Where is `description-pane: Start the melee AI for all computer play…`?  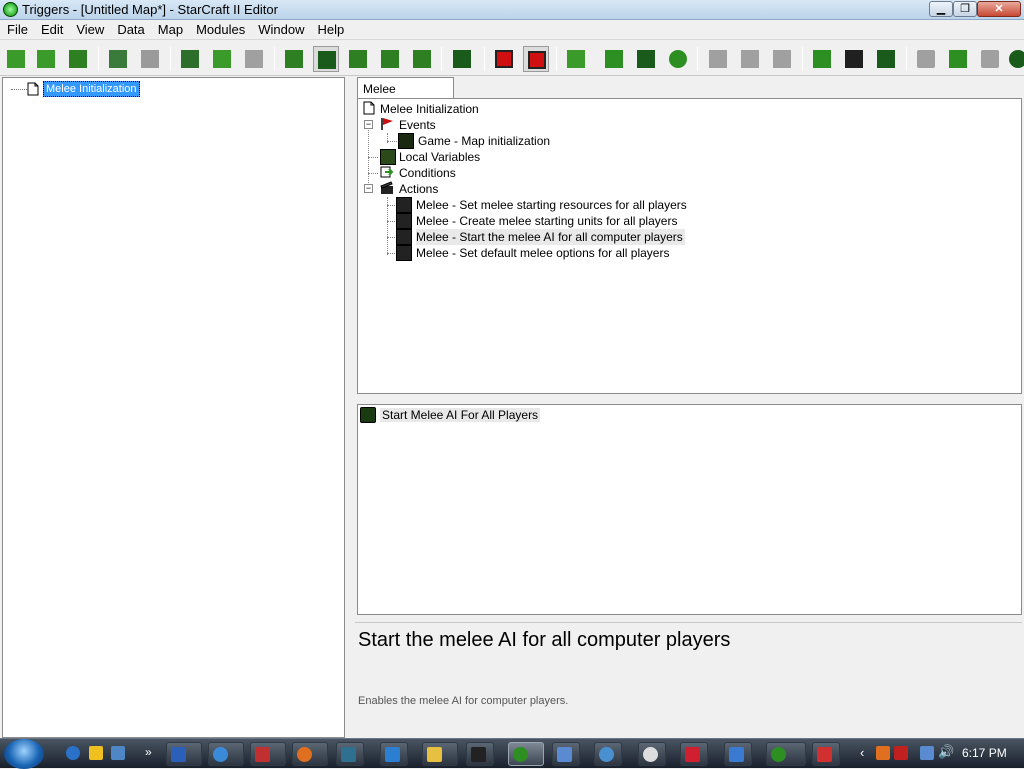 description-pane: Start the melee AI for all computer play… is located at coordinates (688, 680).